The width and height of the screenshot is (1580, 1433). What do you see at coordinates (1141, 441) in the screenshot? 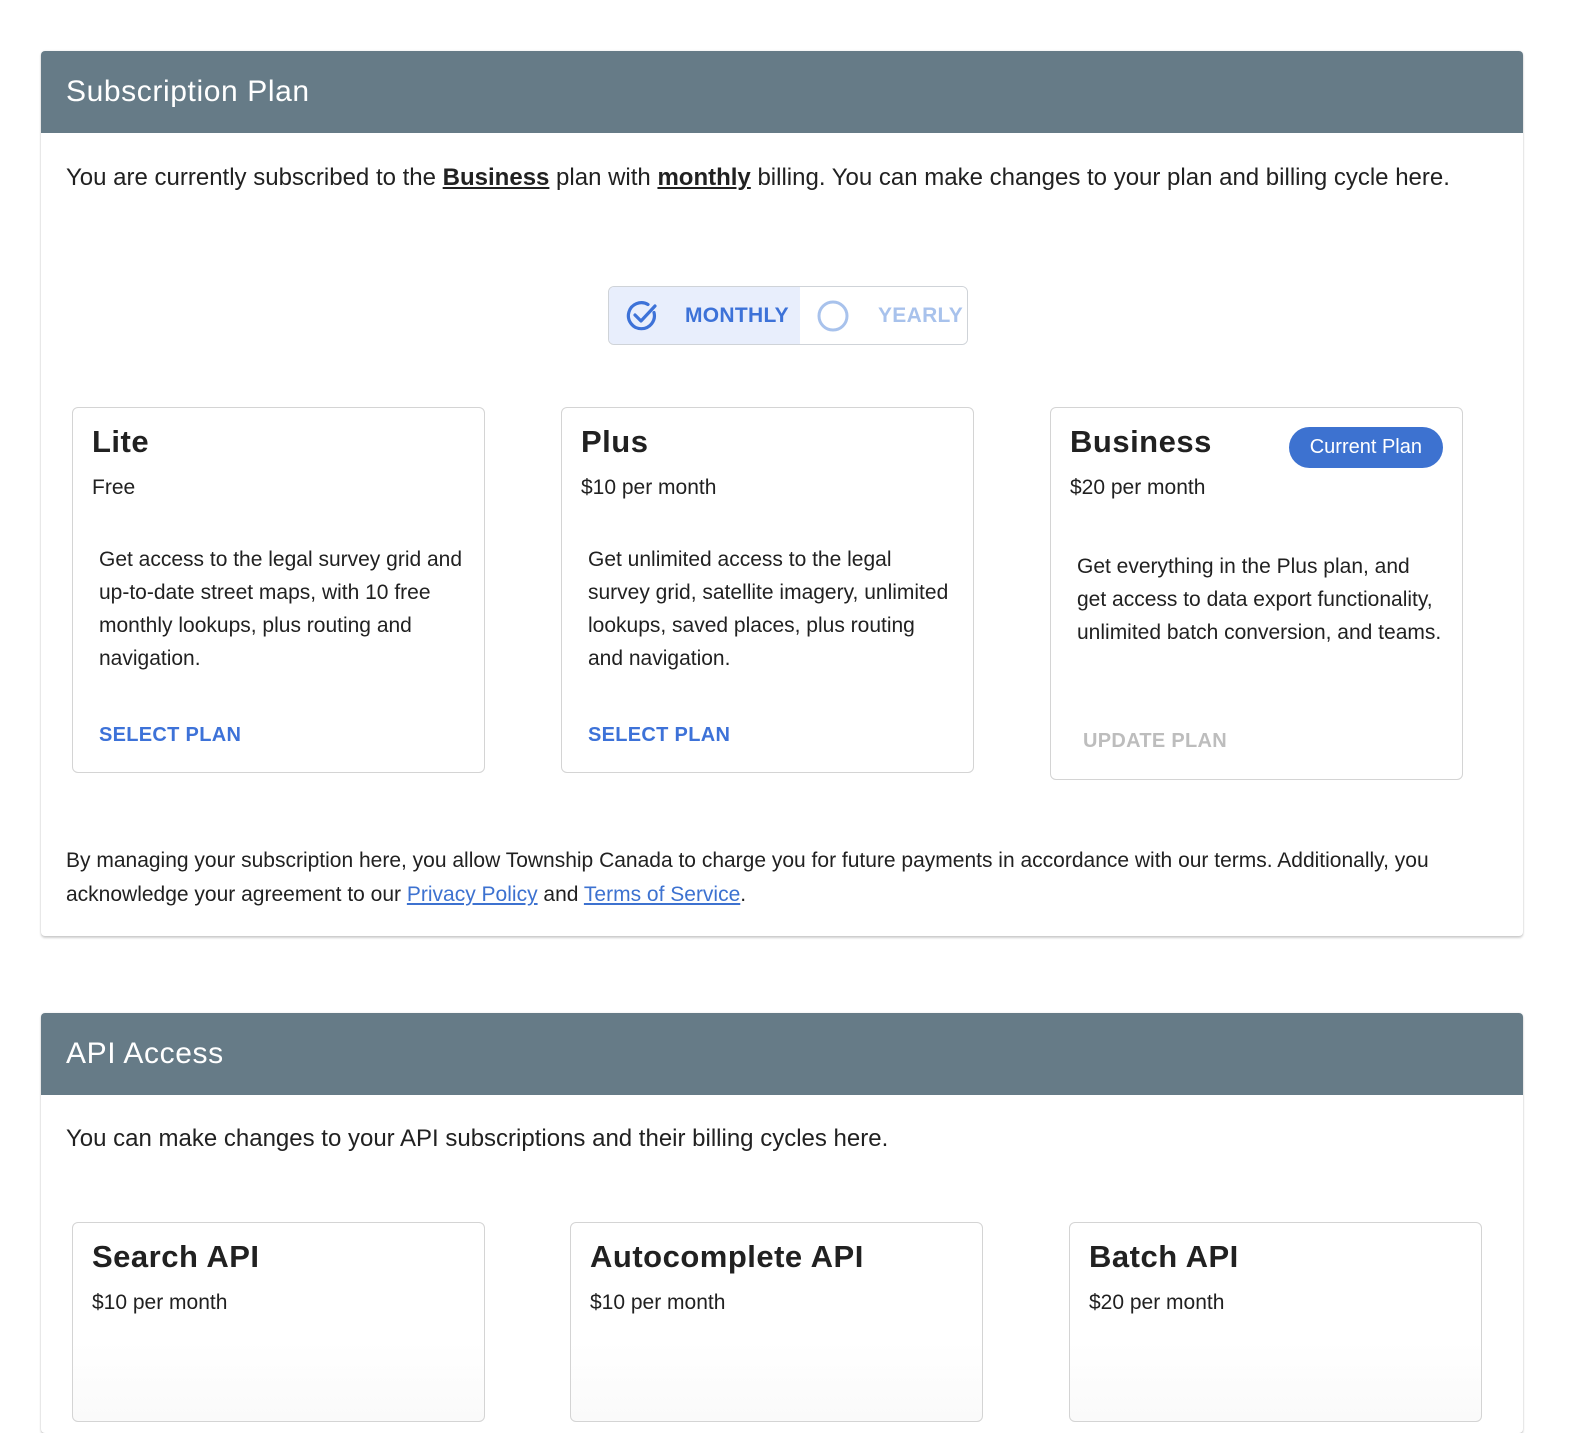
I see `plan-name: Business` at bounding box center [1141, 441].